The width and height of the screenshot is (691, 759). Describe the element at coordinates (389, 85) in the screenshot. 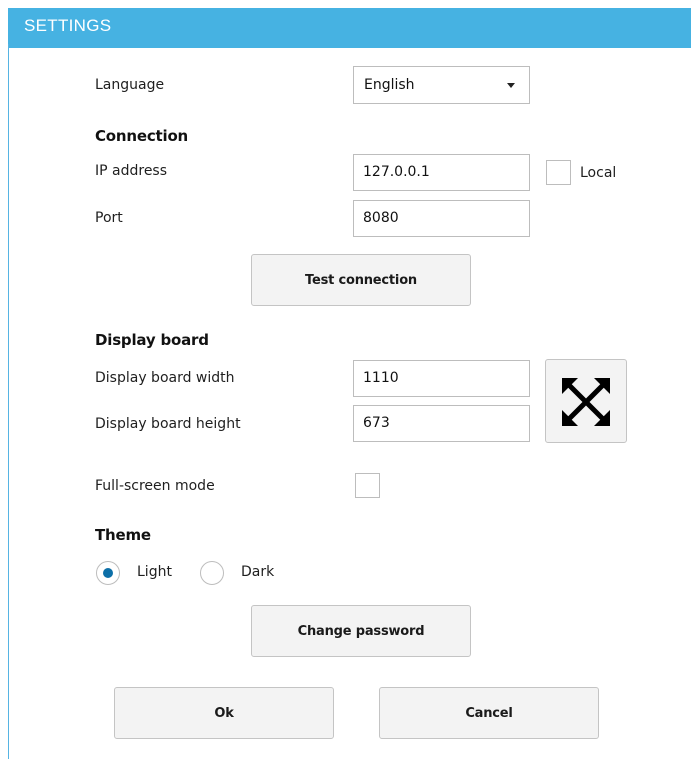

I see `language-selected-value: English` at that location.